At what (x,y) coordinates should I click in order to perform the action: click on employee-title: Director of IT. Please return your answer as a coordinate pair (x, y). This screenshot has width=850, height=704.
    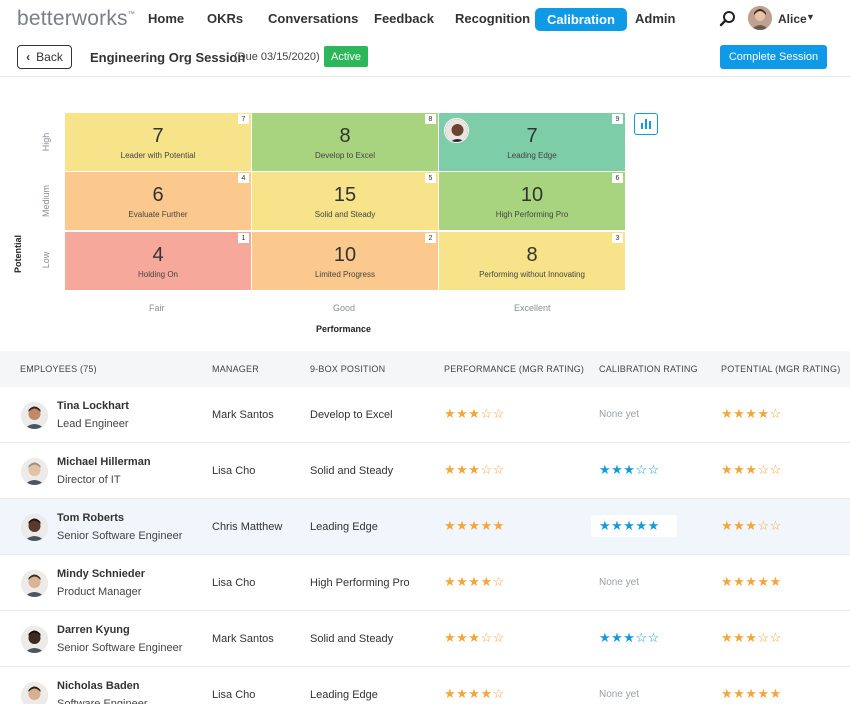
    Looking at the image, I should click on (89, 480).